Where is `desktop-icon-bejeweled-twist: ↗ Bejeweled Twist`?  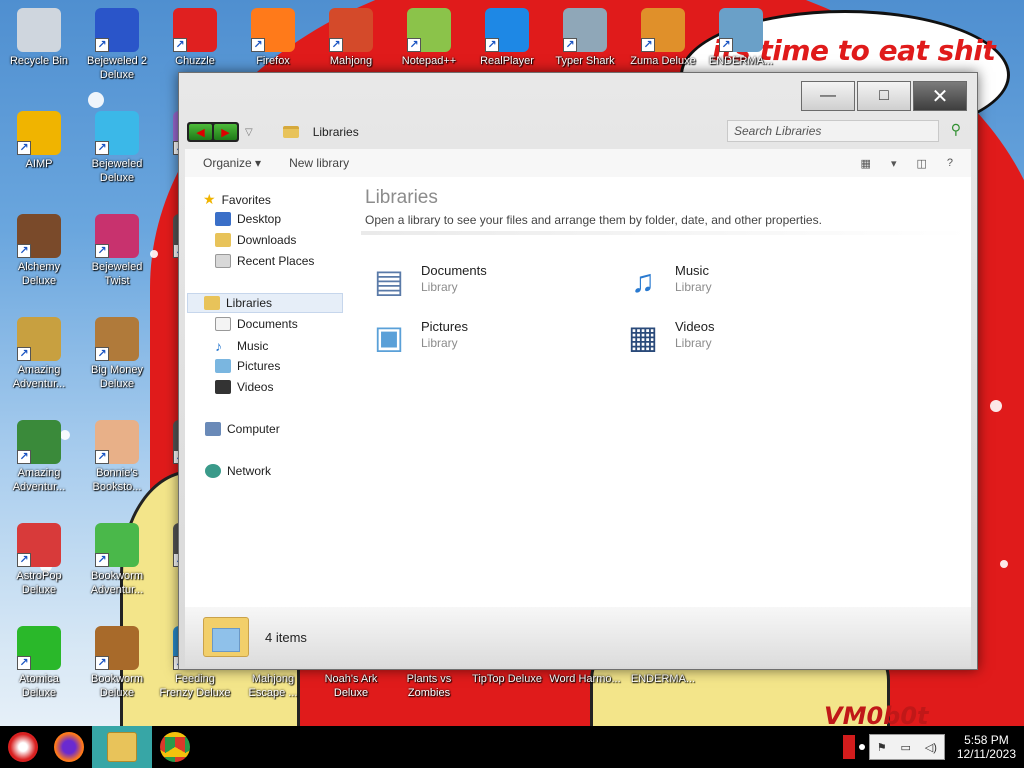
desktop-icon-bejeweled-twist: ↗ Bejeweled Twist is located at coordinates (117, 251).